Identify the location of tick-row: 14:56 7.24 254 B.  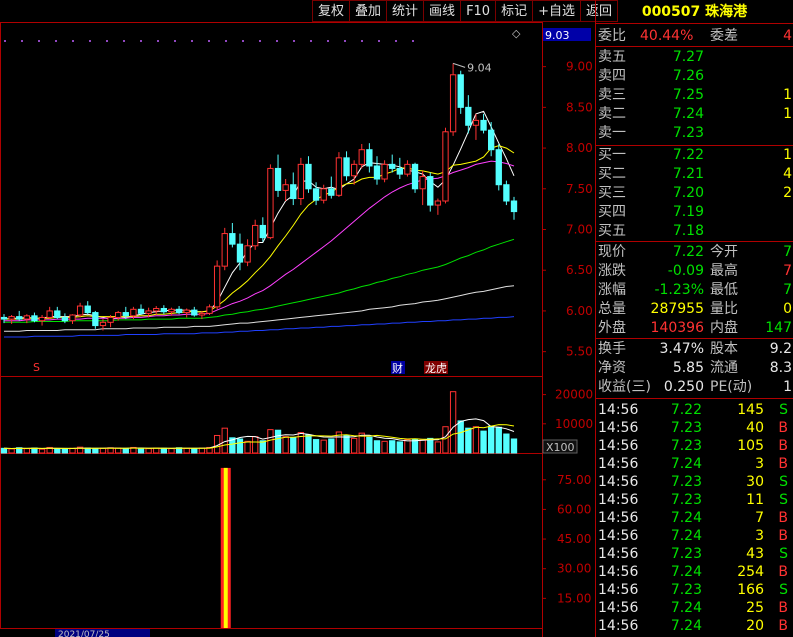
(694, 572).